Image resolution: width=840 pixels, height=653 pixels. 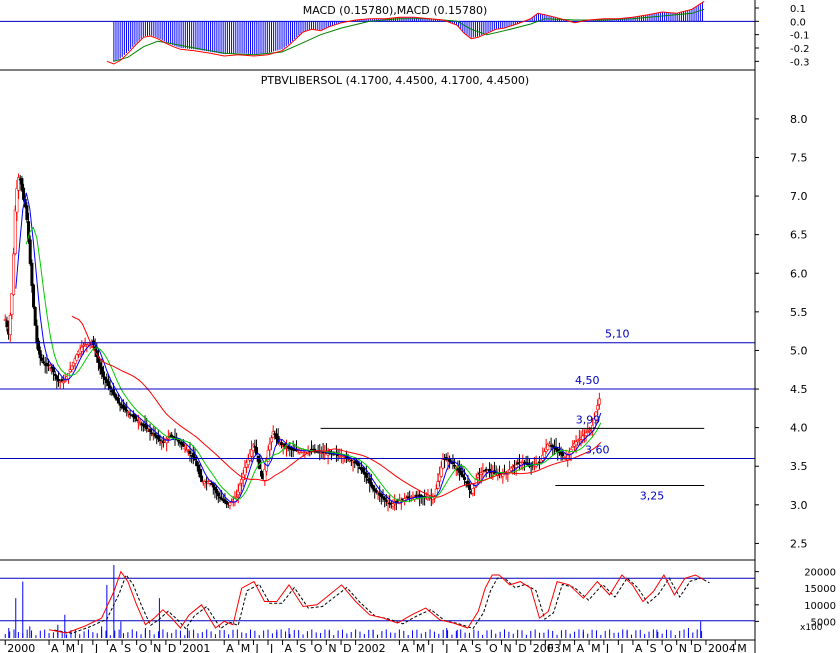 What do you see at coordinates (799, 196) in the screenshot?
I see `price-tick-label: 7.0` at bounding box center [799, 196].